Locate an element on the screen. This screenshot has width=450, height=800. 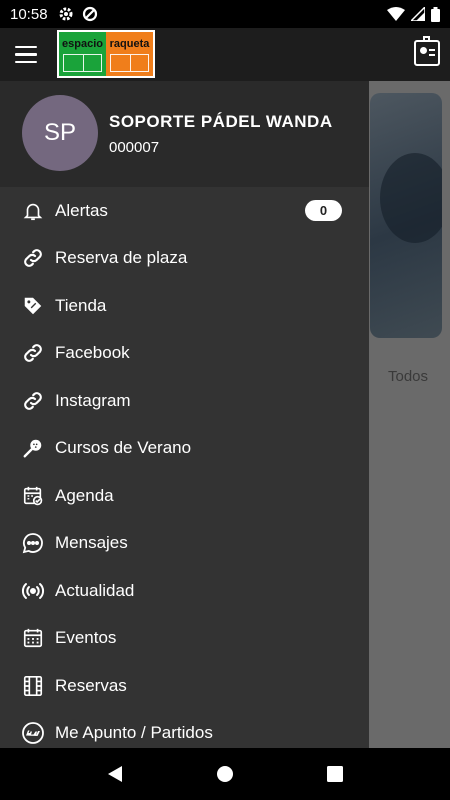
menu-item-reservas: Reservas is located at coordinates (184, 686).